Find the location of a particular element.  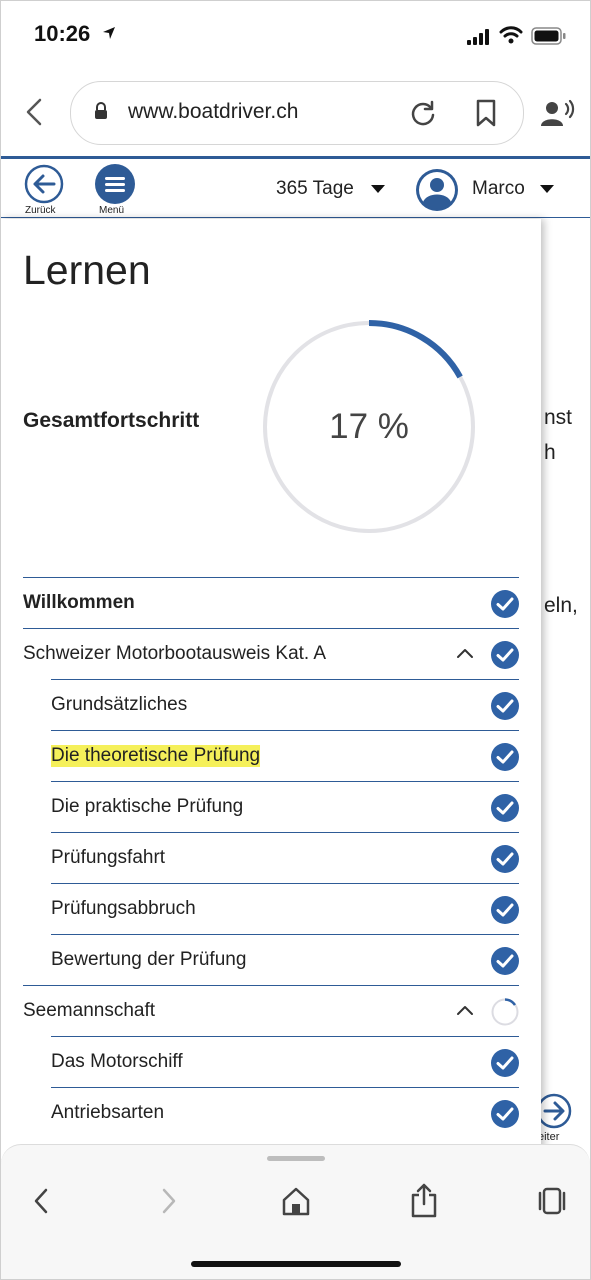

back-circle-icon is located at coordinates (44, 184).